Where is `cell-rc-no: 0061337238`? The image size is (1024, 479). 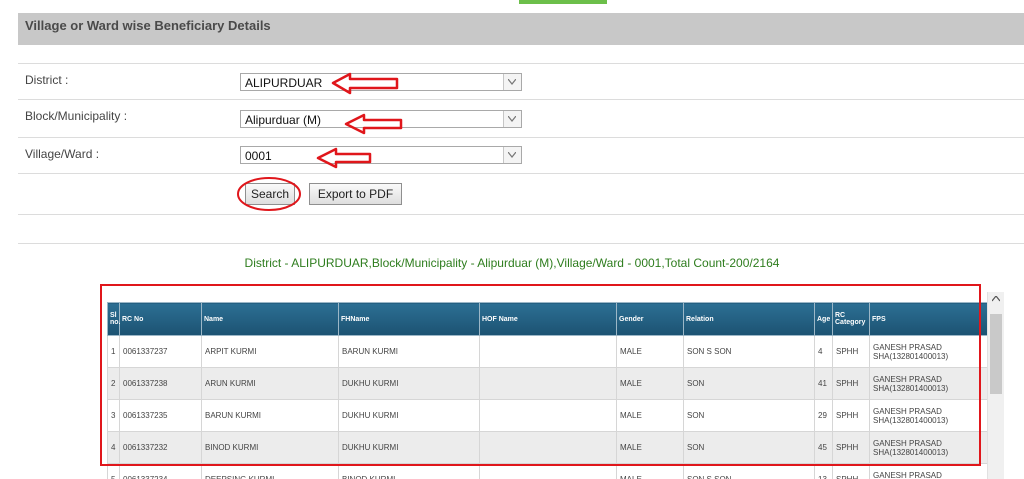 cell-rc-no: 0061337238 is located at coordinates (160, 383).